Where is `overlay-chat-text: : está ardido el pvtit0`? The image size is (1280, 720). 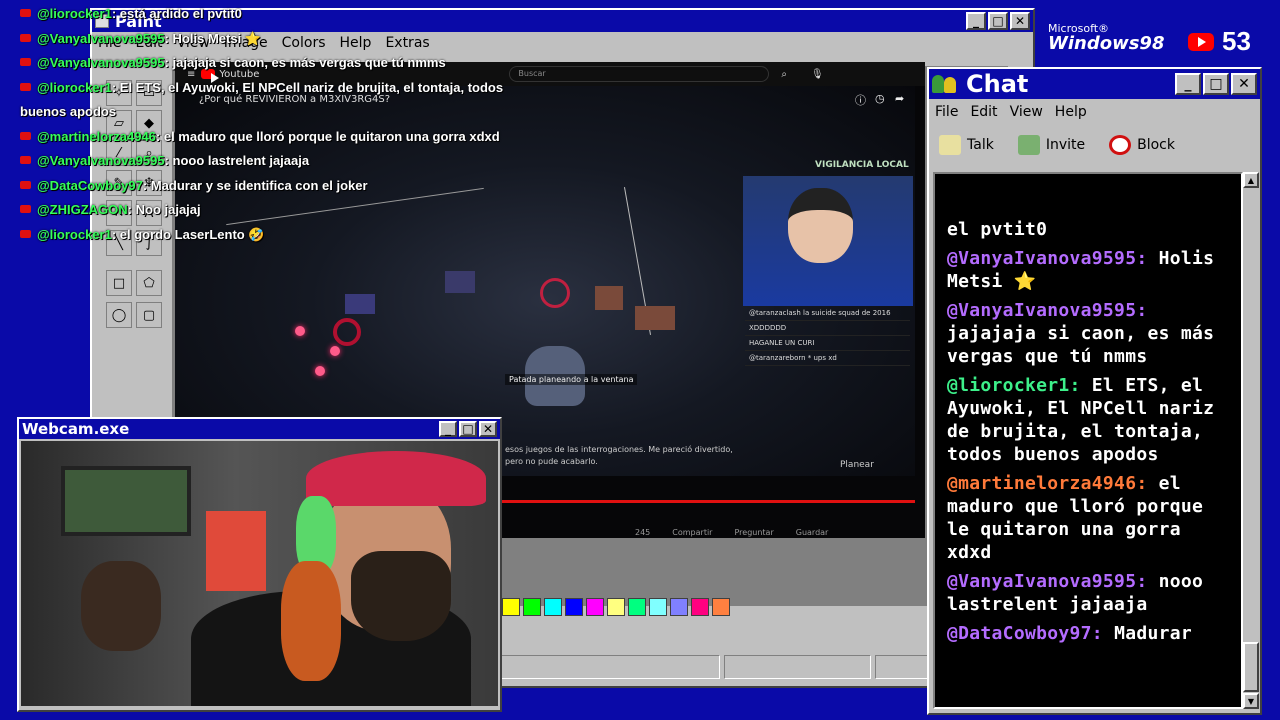
overlay-chat-text: : está ardido el pvtit0 is located at coordinates (176, 13).